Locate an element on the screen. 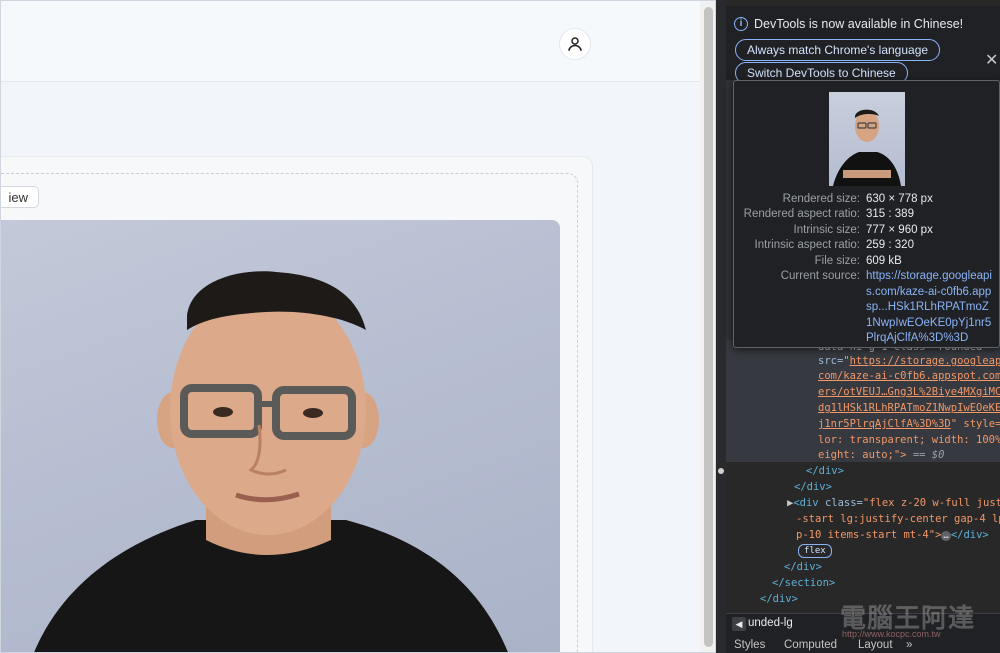 This screenshot has width=1000, height=653. code-line: lor: transparent; width: 100% is located at coordinates (909, 440).